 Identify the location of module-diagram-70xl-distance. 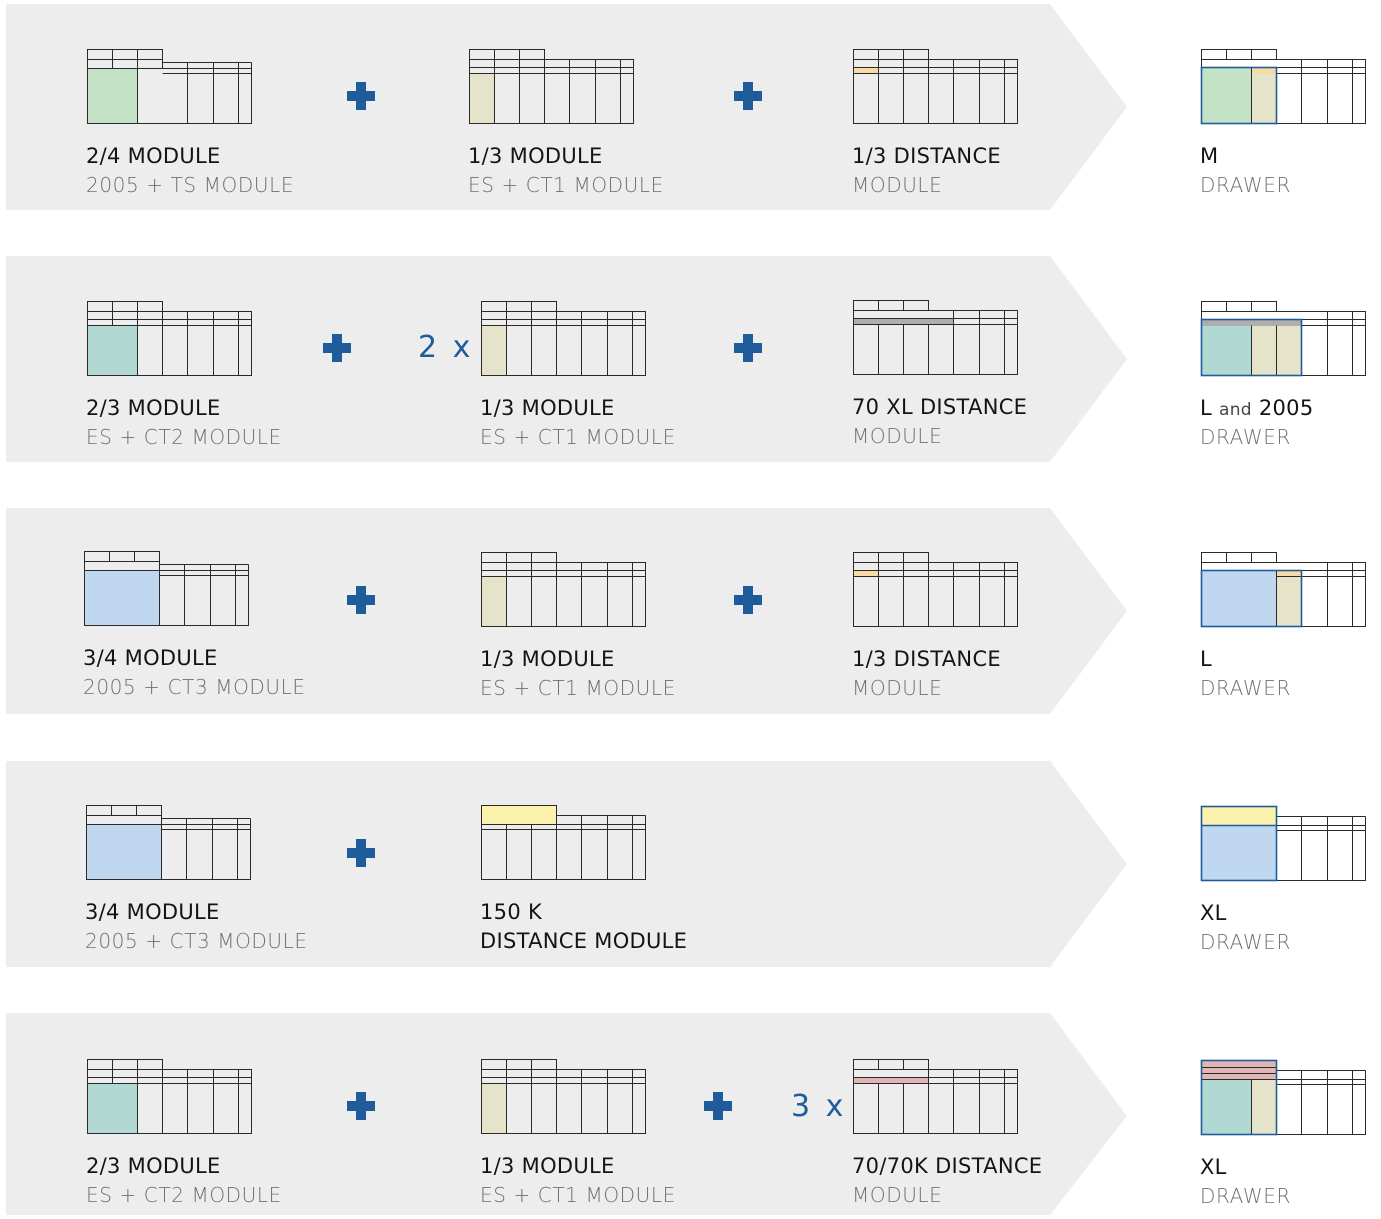
(935, 337).